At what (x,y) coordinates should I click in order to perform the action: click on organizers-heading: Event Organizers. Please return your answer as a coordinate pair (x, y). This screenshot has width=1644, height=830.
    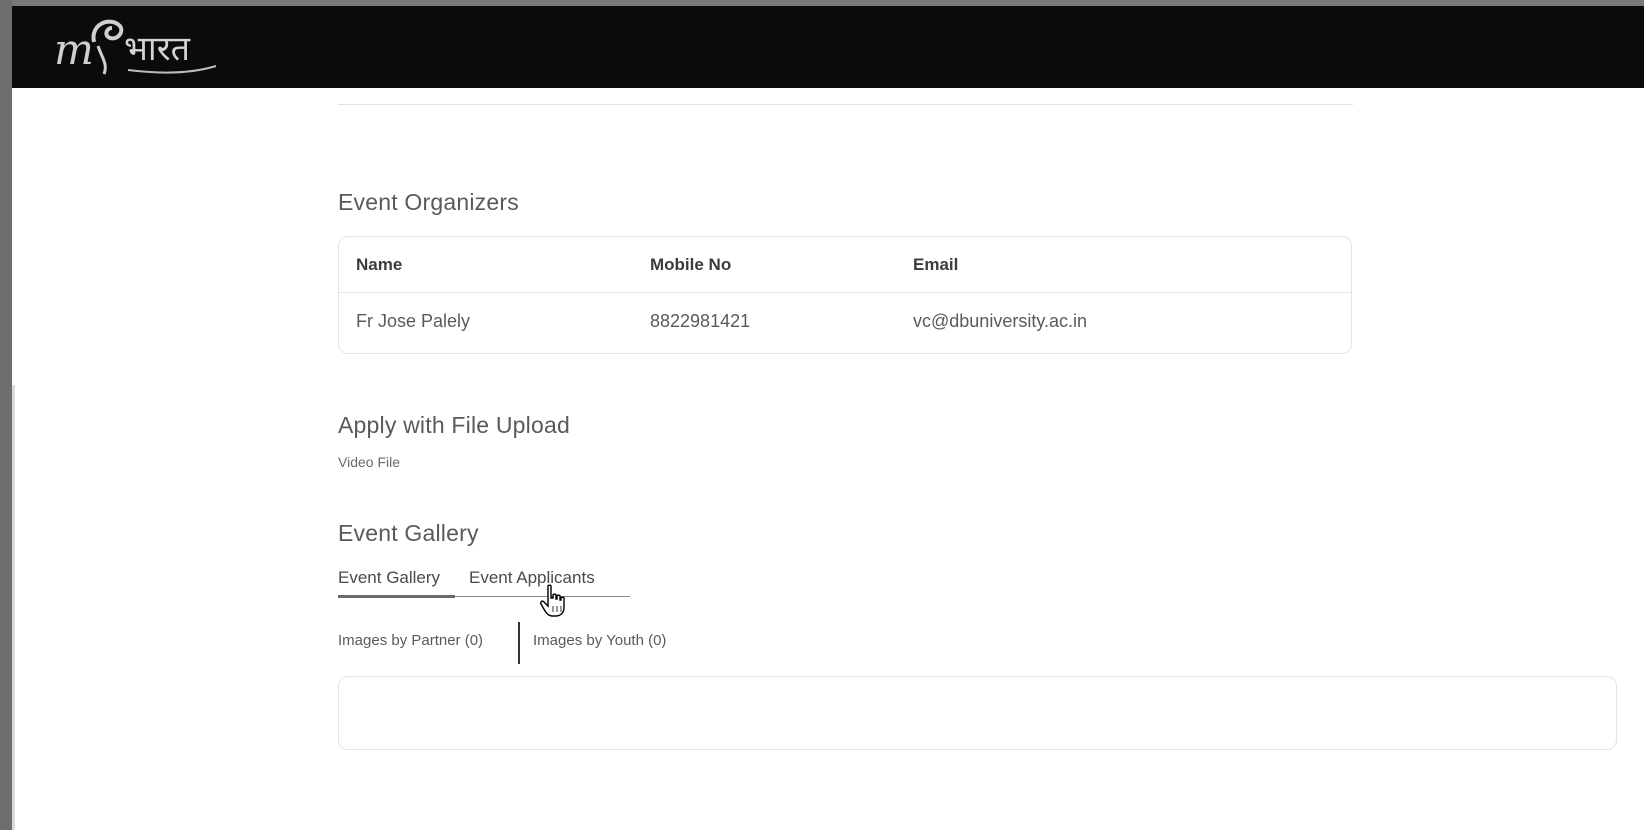
    Looking at the image, I should click on (428, 202).